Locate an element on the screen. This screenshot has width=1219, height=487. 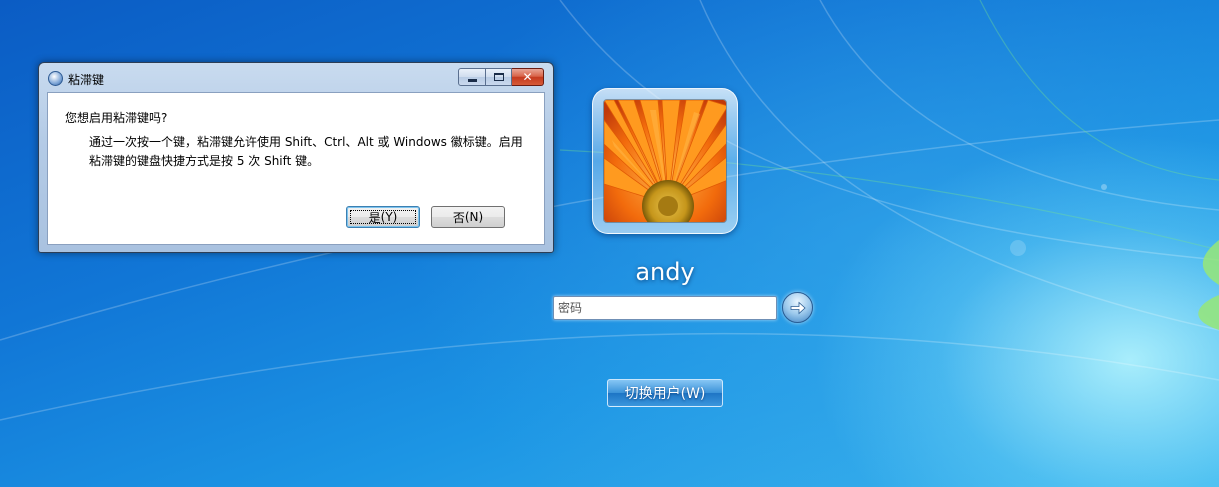
dialog-titlebar: 粘滞键 ✕ is located at coordinates (296, 77).